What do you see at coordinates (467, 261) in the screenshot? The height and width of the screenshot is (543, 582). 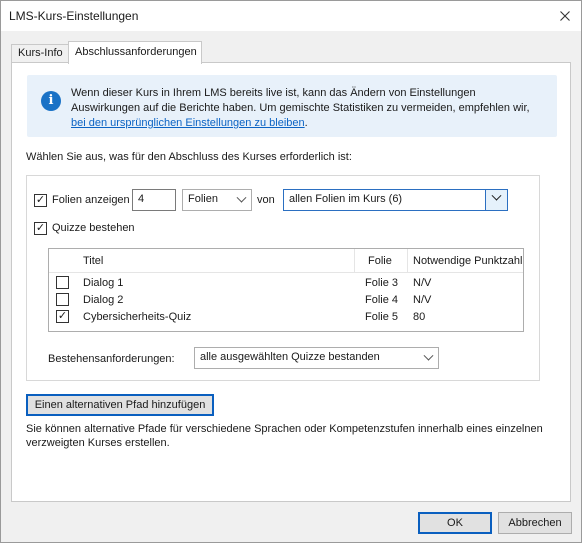 I see `column-score: Notwendige Punktzahl` at bounding box center [467, 261].